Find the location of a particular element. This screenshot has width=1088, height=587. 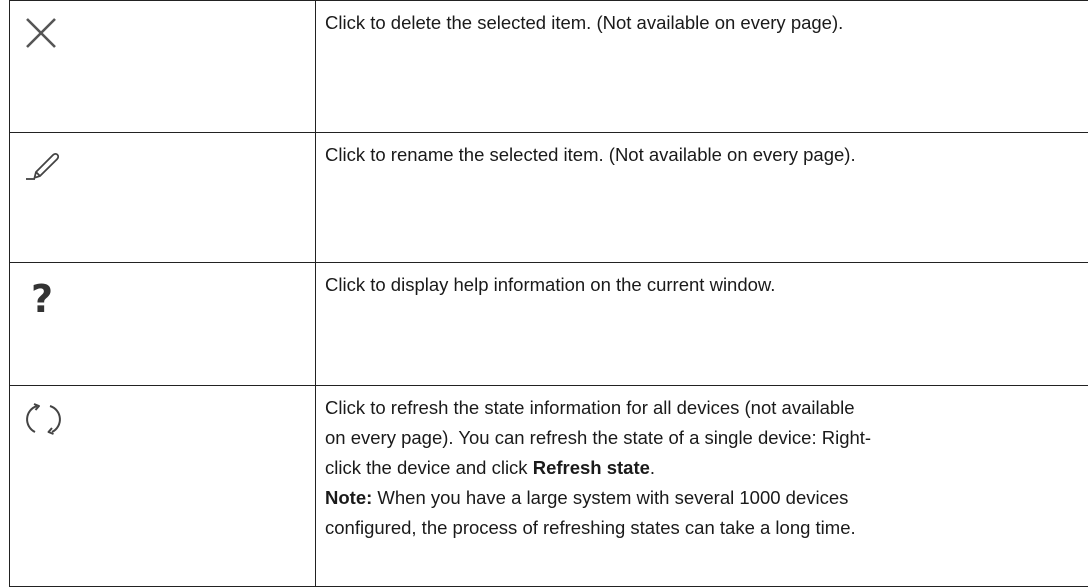

icon-cell: ? is located at coordinates (163, 324).